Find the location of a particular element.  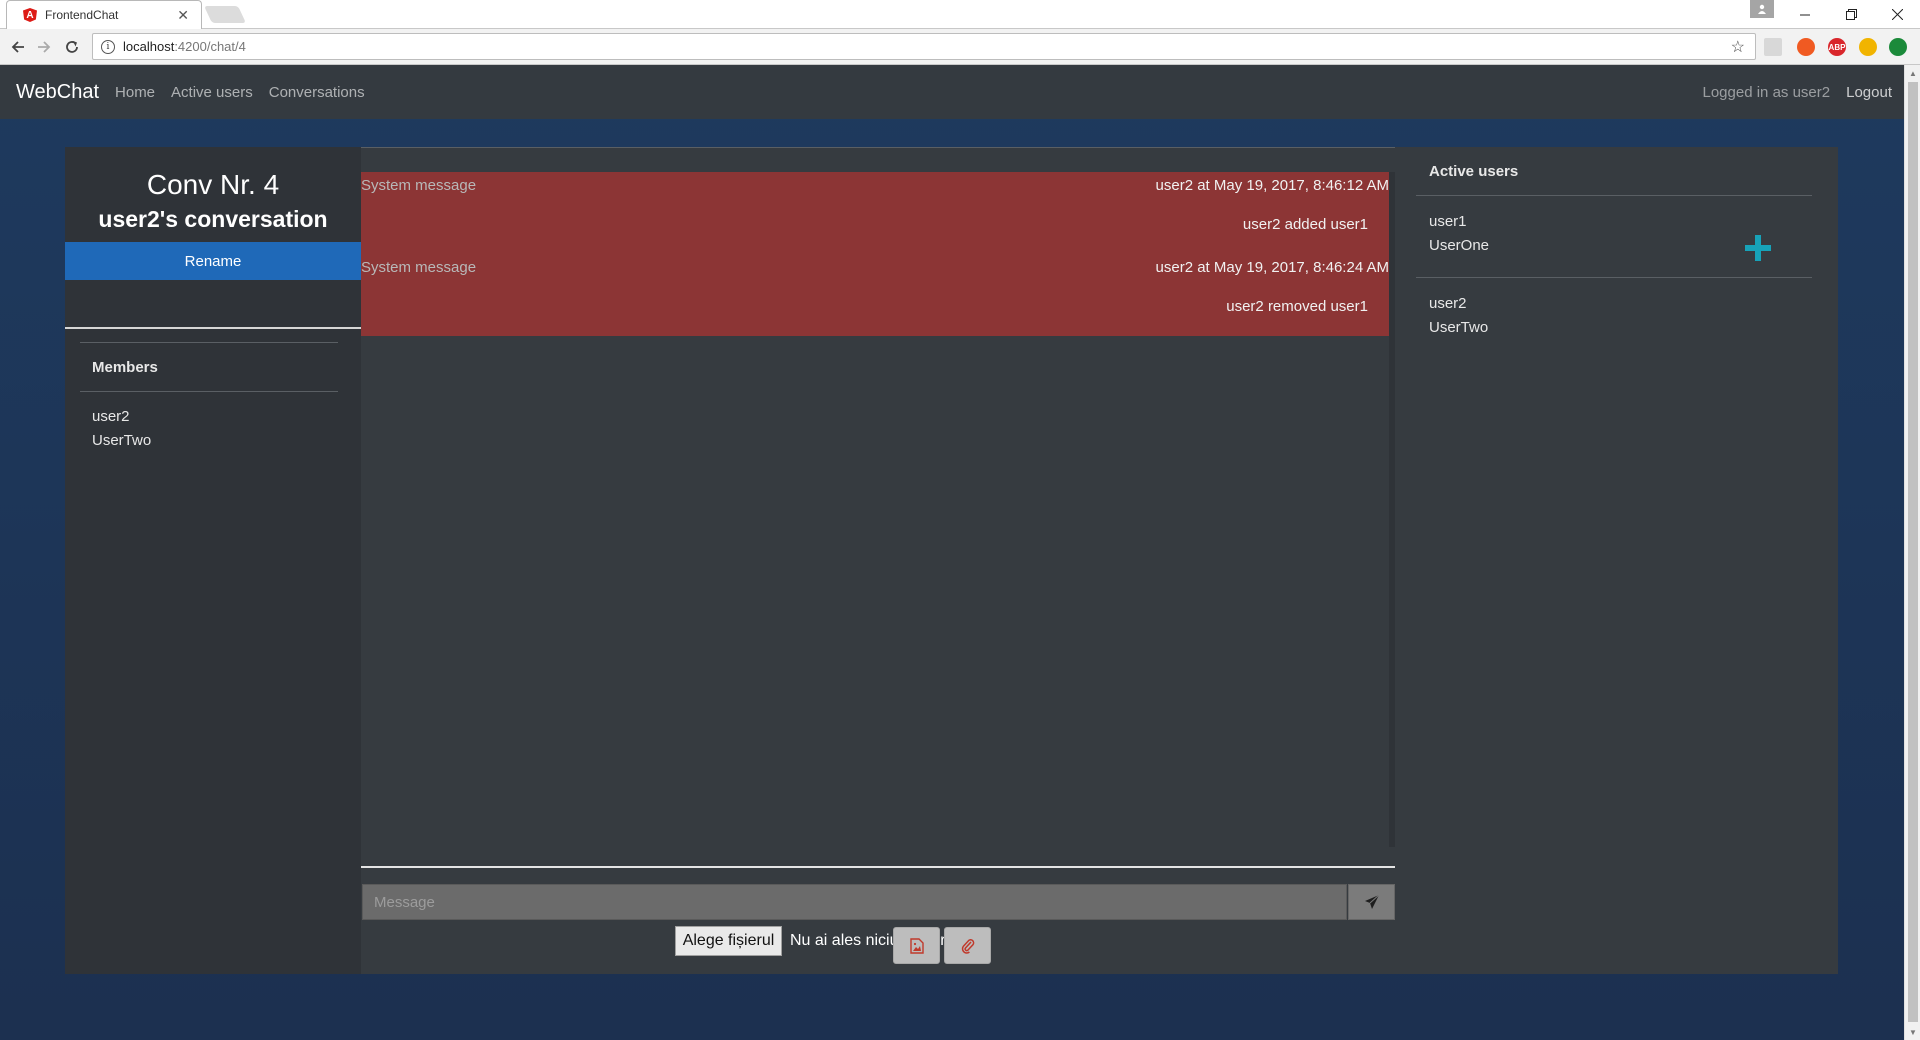

choose-file-button: Alege fișierul is located at coordinates (728, 941).